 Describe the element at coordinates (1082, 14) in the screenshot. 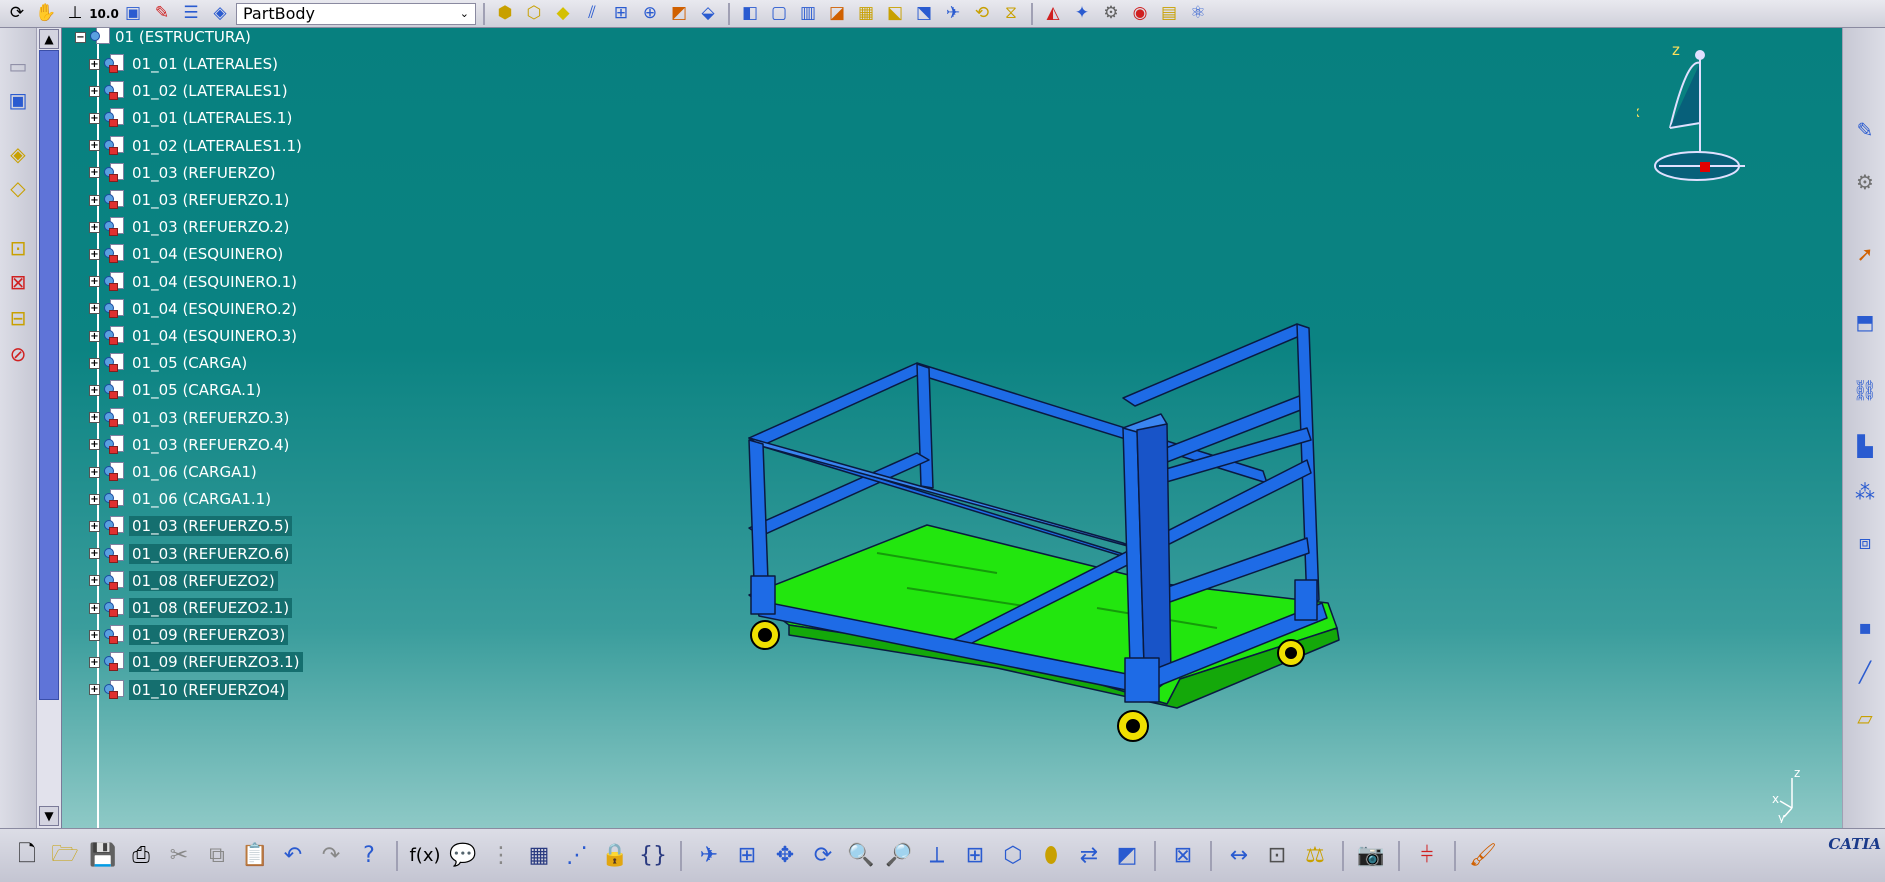

I see `assemble-icon: ✦` at that location.